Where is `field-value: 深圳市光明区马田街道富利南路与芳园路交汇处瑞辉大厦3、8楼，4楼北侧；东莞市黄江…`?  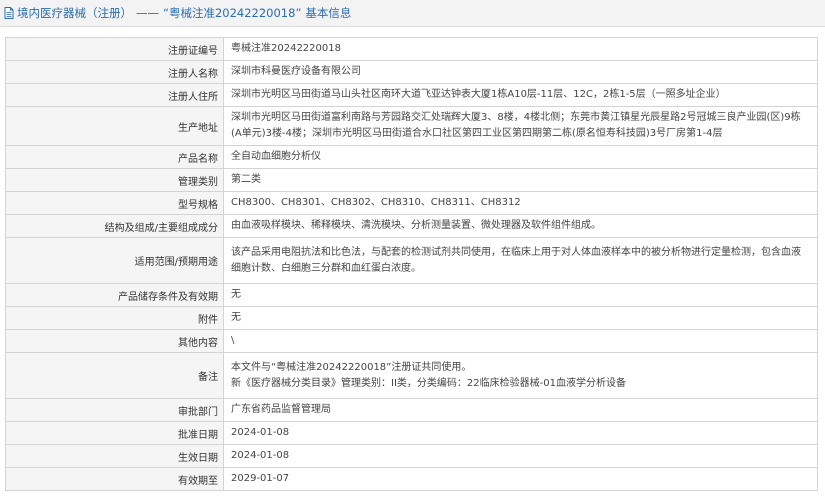
field-value: 深圳市光明区马田街道富利南路与芳园路交汇处瑞辉大厦3、8楼，4楼北侧；东莞市黄江… is located at coordinates (520, 126).